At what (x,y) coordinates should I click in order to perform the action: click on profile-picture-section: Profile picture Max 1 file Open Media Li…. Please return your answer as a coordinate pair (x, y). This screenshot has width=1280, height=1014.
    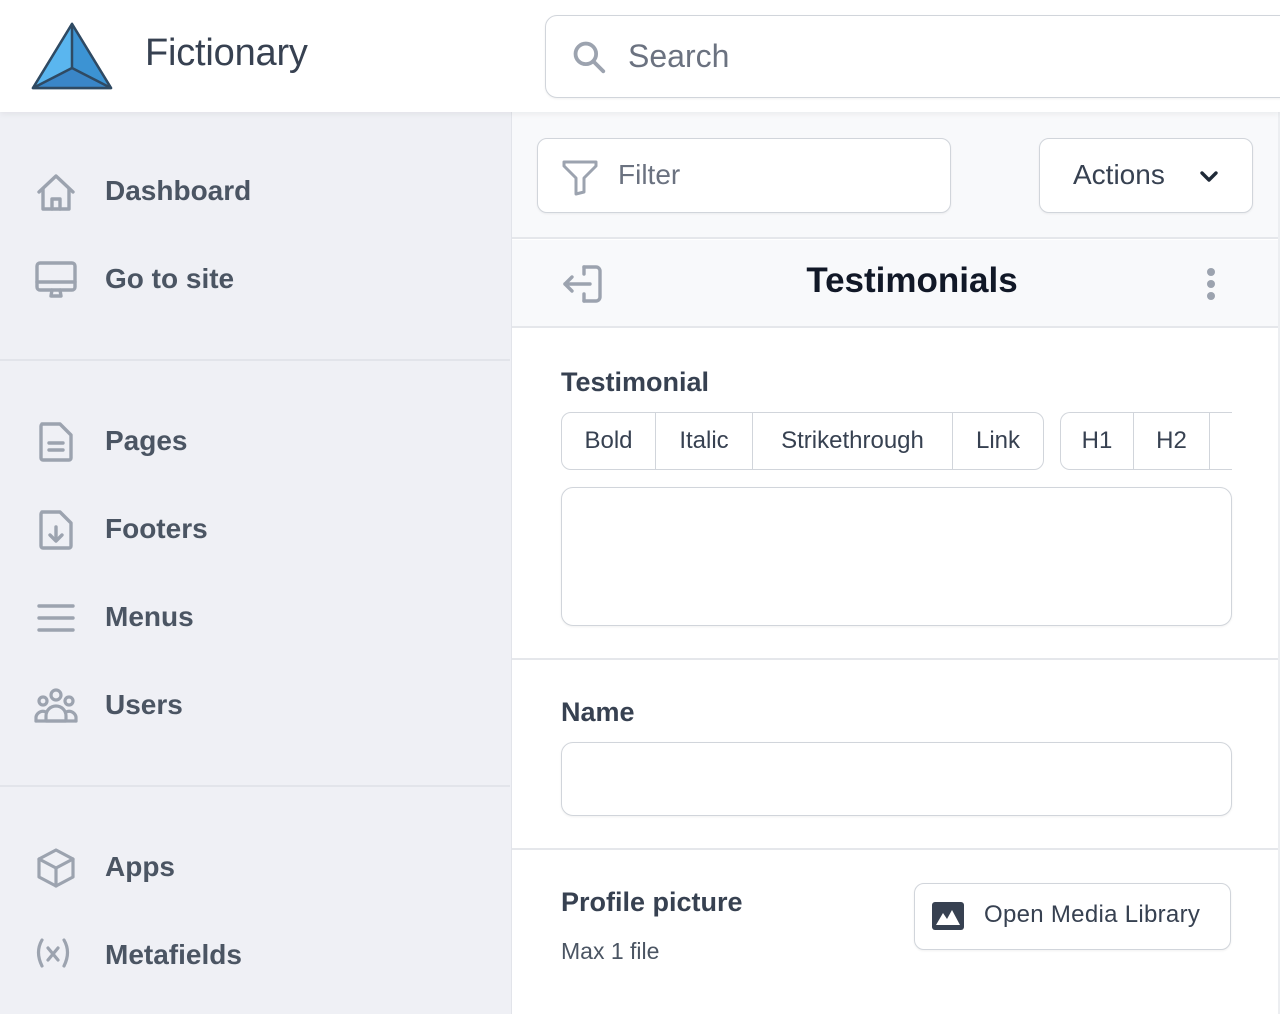
    Looking at the image, I should click on (895, 932).